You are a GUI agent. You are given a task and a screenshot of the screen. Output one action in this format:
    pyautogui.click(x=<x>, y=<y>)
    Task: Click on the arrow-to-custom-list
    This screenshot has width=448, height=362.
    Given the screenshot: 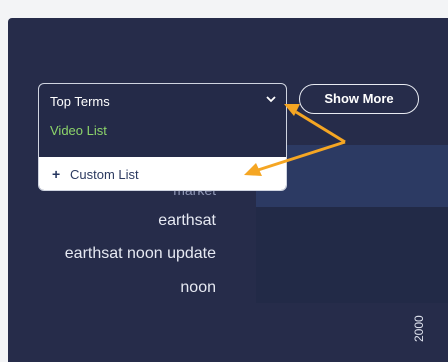 What is the action you would take?
    pyautogui.click(x=301, y=156)
    